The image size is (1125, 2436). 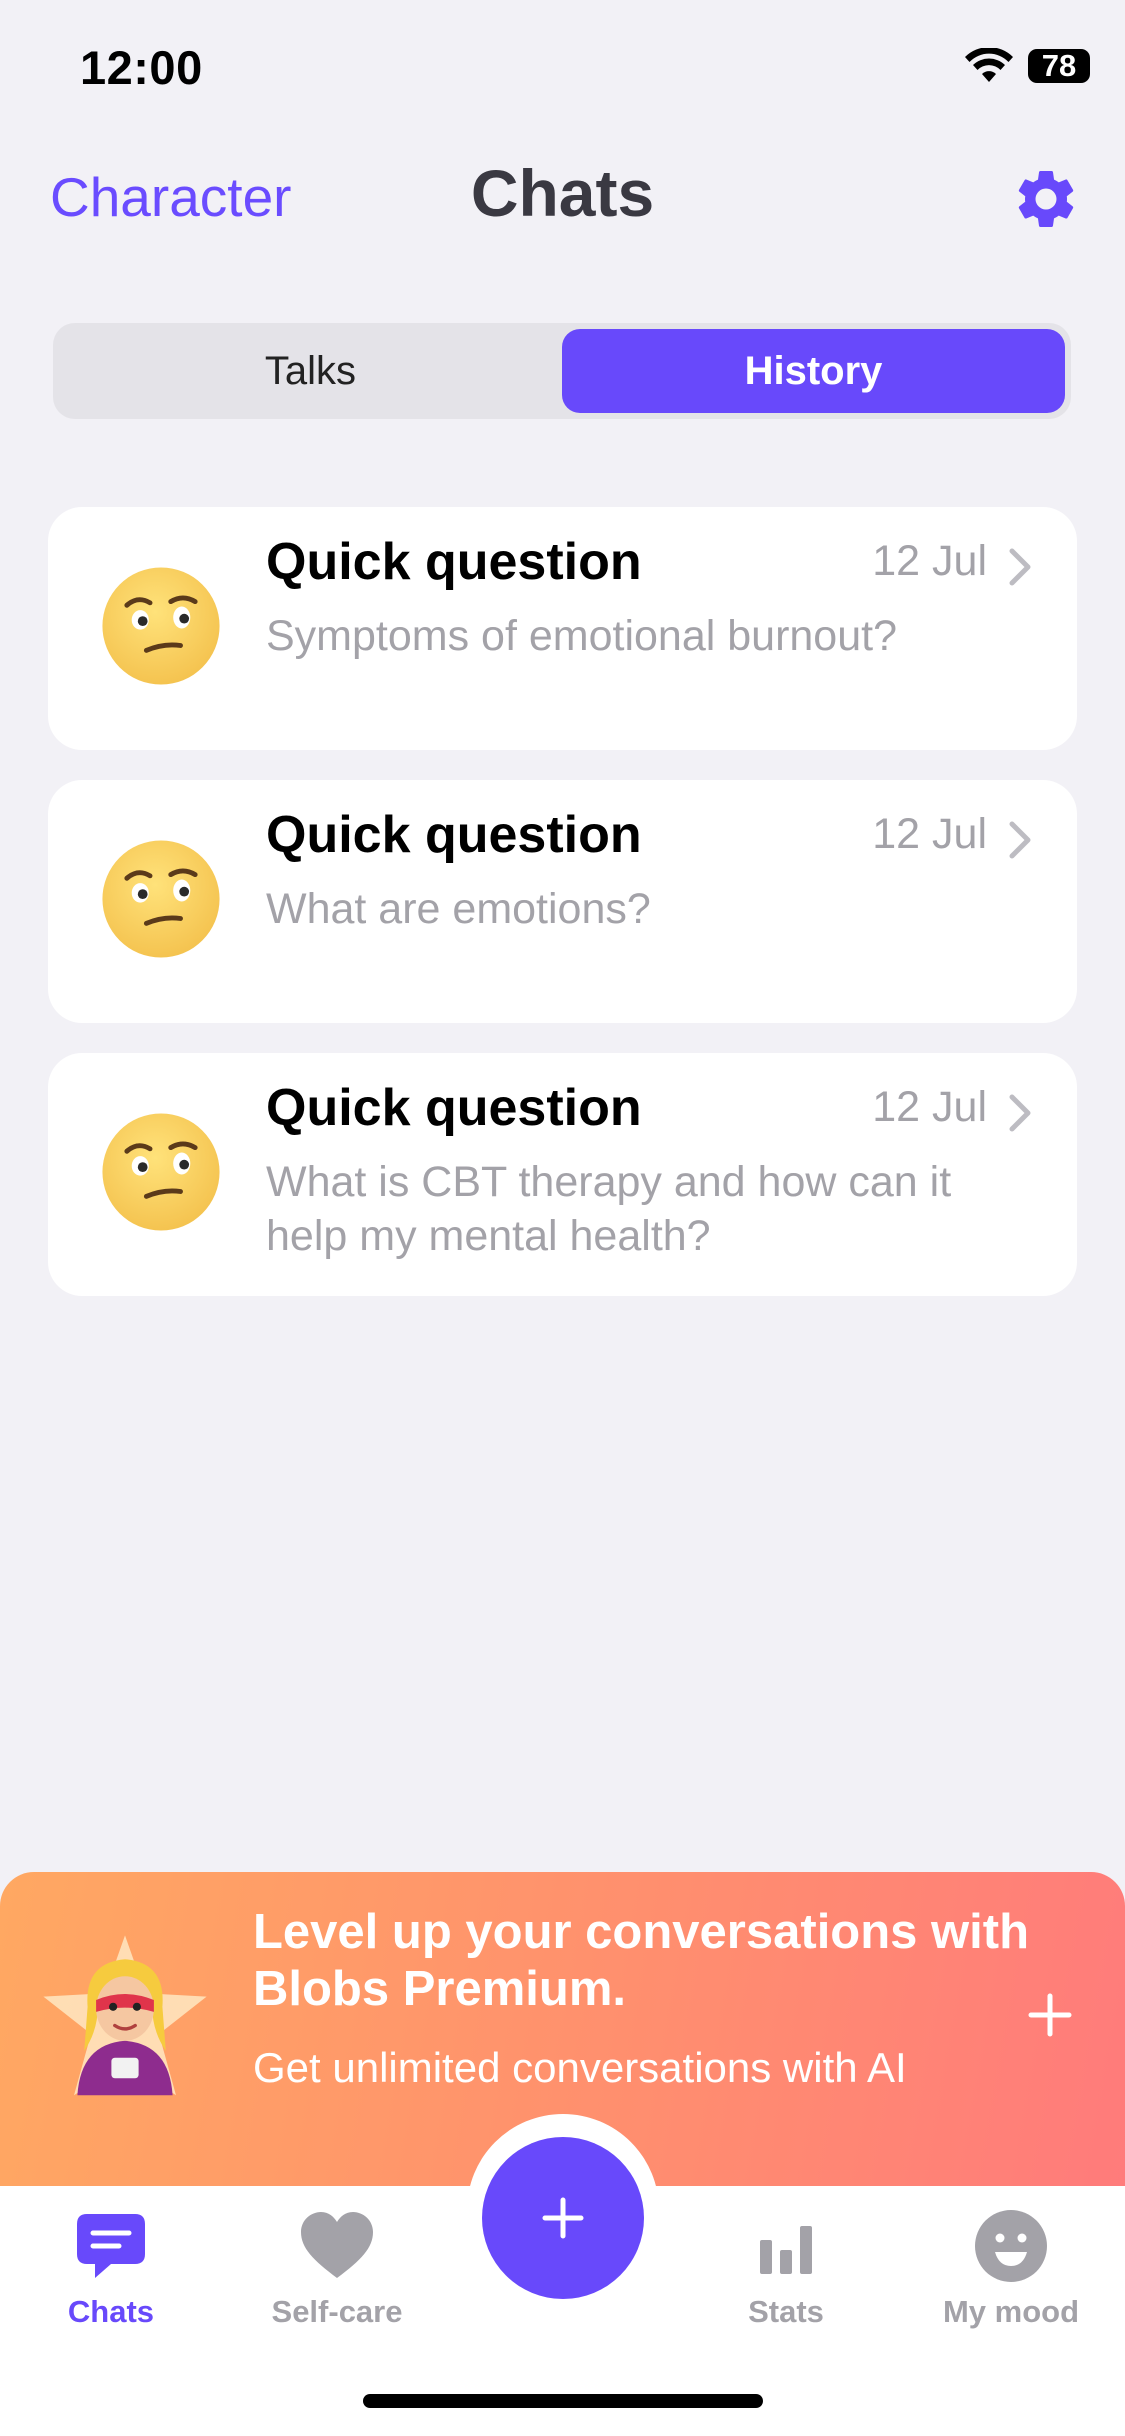 I want to click on bar-chart-icon, so click(x=786, y=2250).